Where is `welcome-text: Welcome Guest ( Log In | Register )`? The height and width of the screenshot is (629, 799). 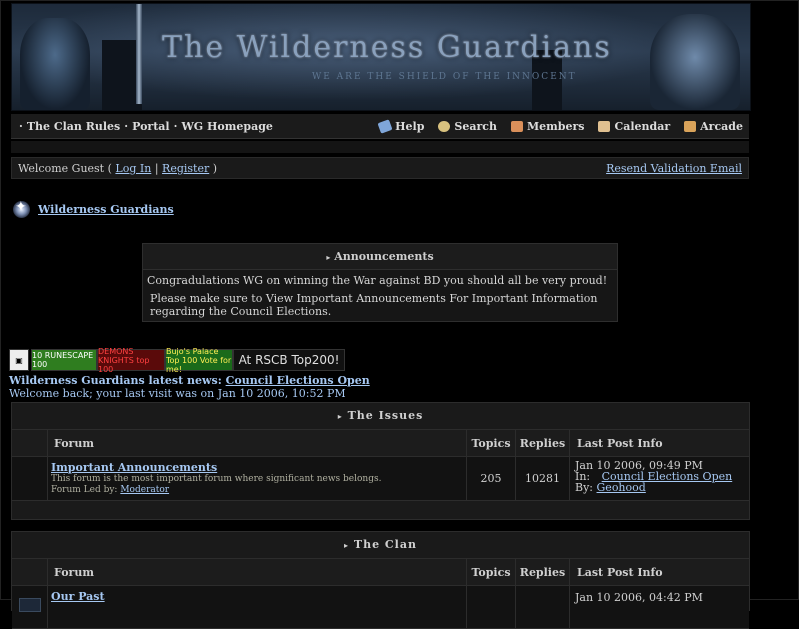 welcome-text: Welcome Guest ( Log In | Register ) is located at coordinates (118, 168).